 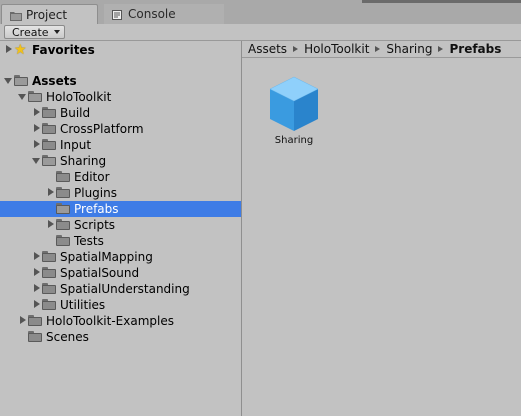 I want to click on tree-item-utilities: Utilities, so click(x=120, y=305).